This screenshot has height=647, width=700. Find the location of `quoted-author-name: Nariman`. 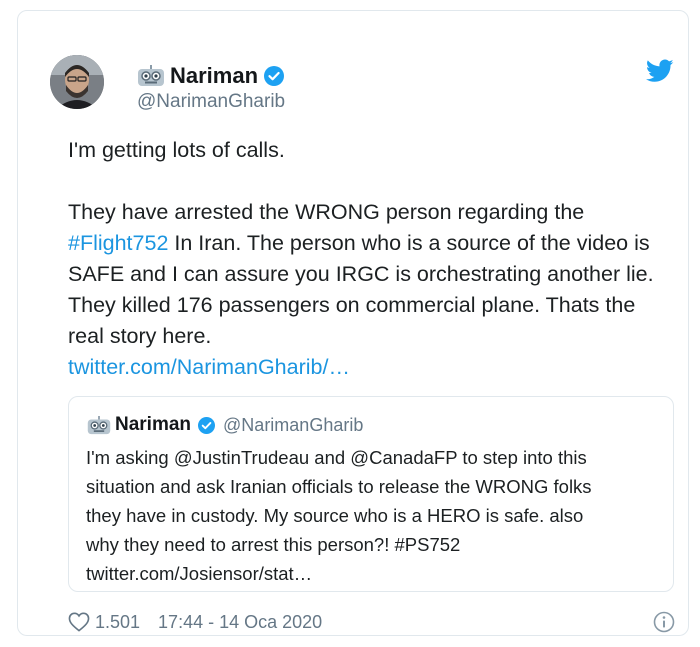

quoted-author-name: Nariman is located at coordinates (153, 424).